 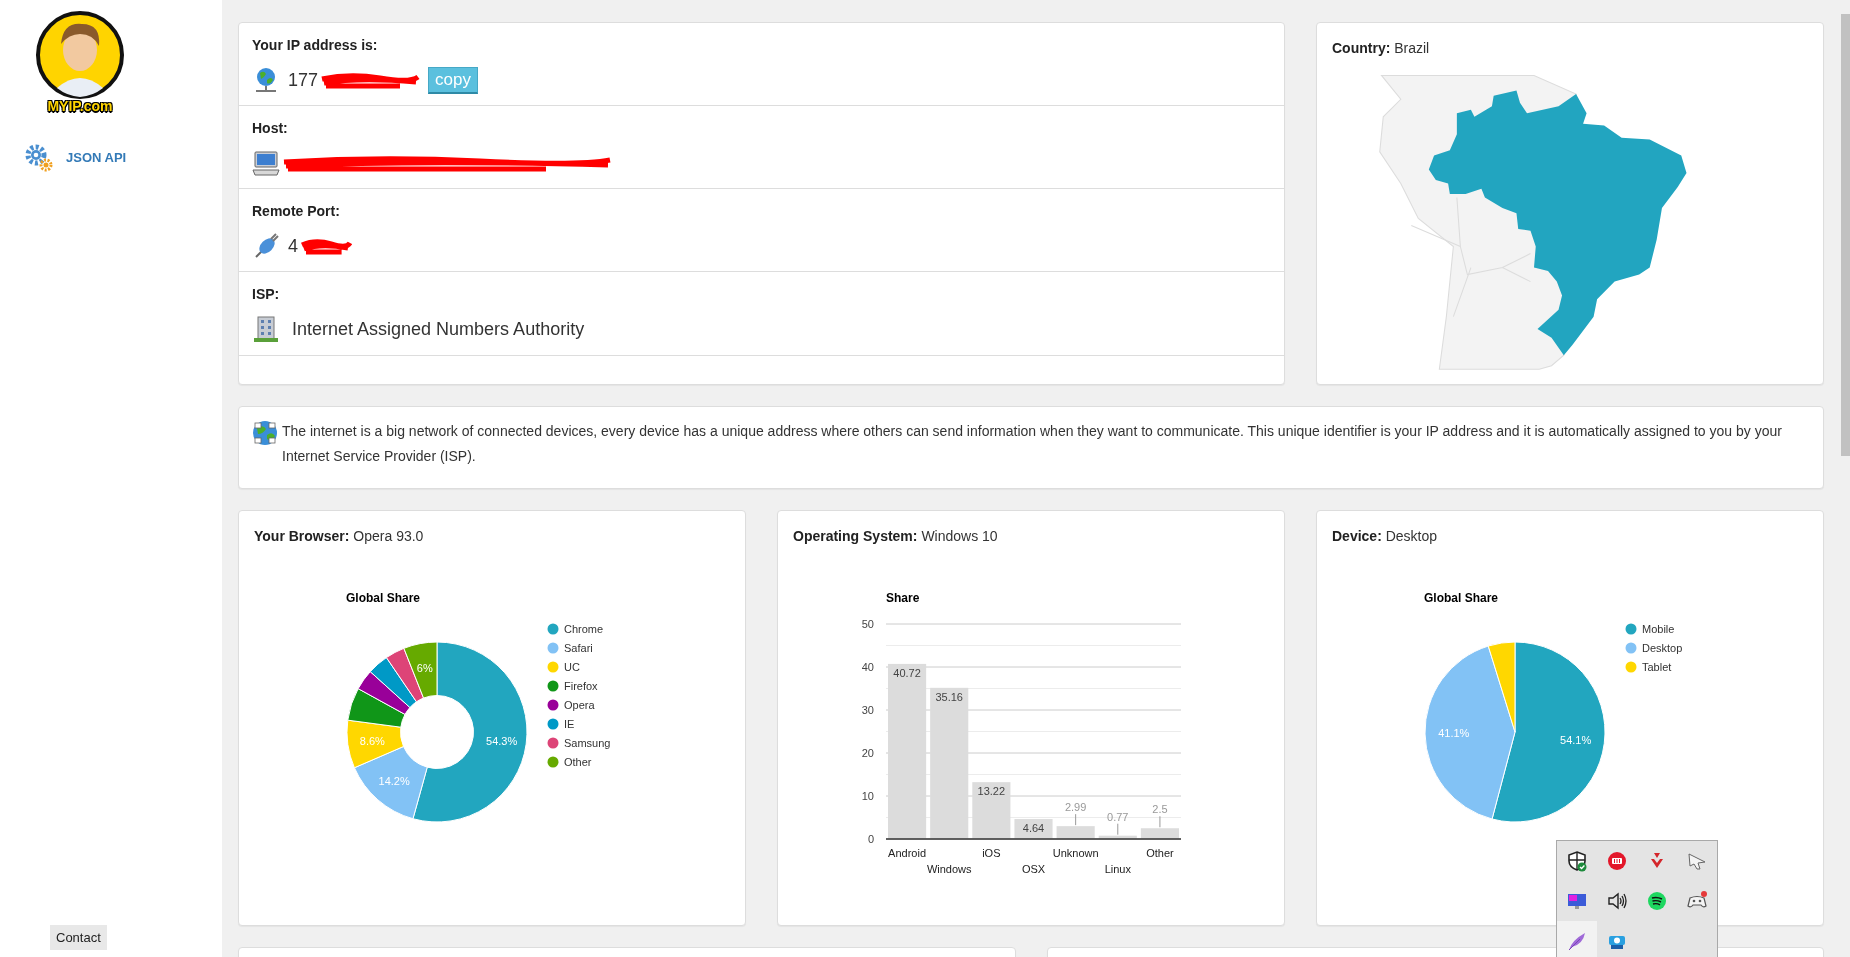 What do you see at coordinates (578, 648) in the screenshot?
I see `legend-label: Safari` at bounding box center [578, 648].